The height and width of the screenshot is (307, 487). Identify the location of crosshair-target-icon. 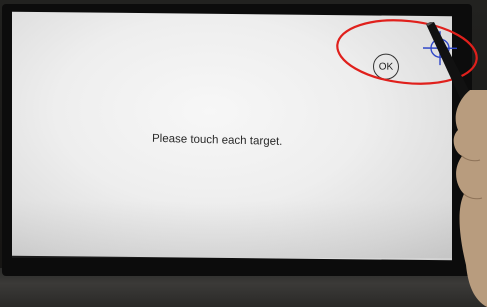
(440, 48).